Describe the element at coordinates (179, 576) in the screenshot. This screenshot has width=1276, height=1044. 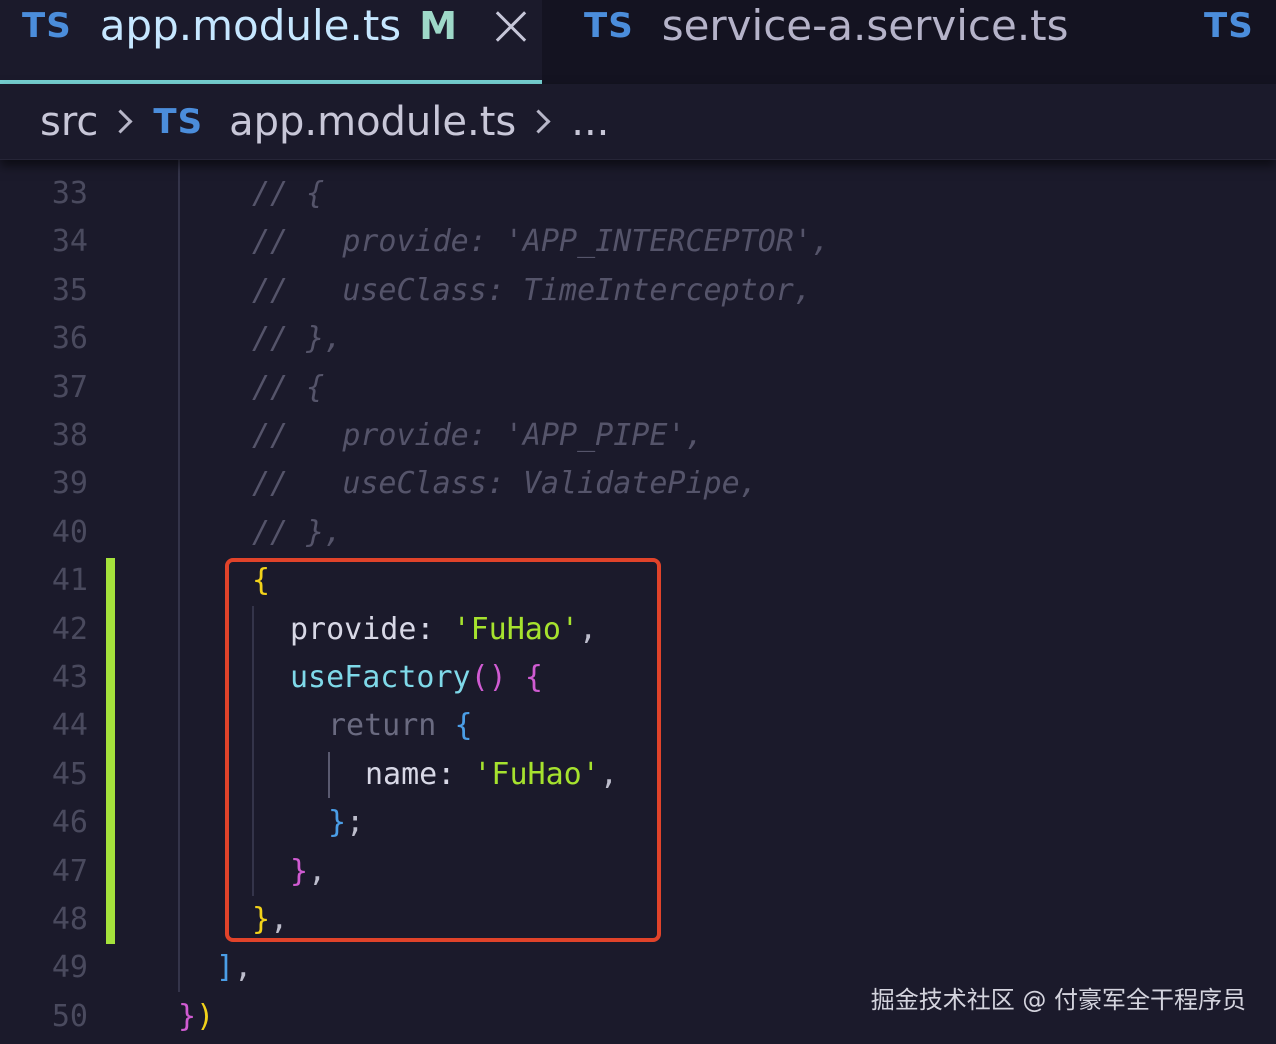
I see `indent-guide` at that location.